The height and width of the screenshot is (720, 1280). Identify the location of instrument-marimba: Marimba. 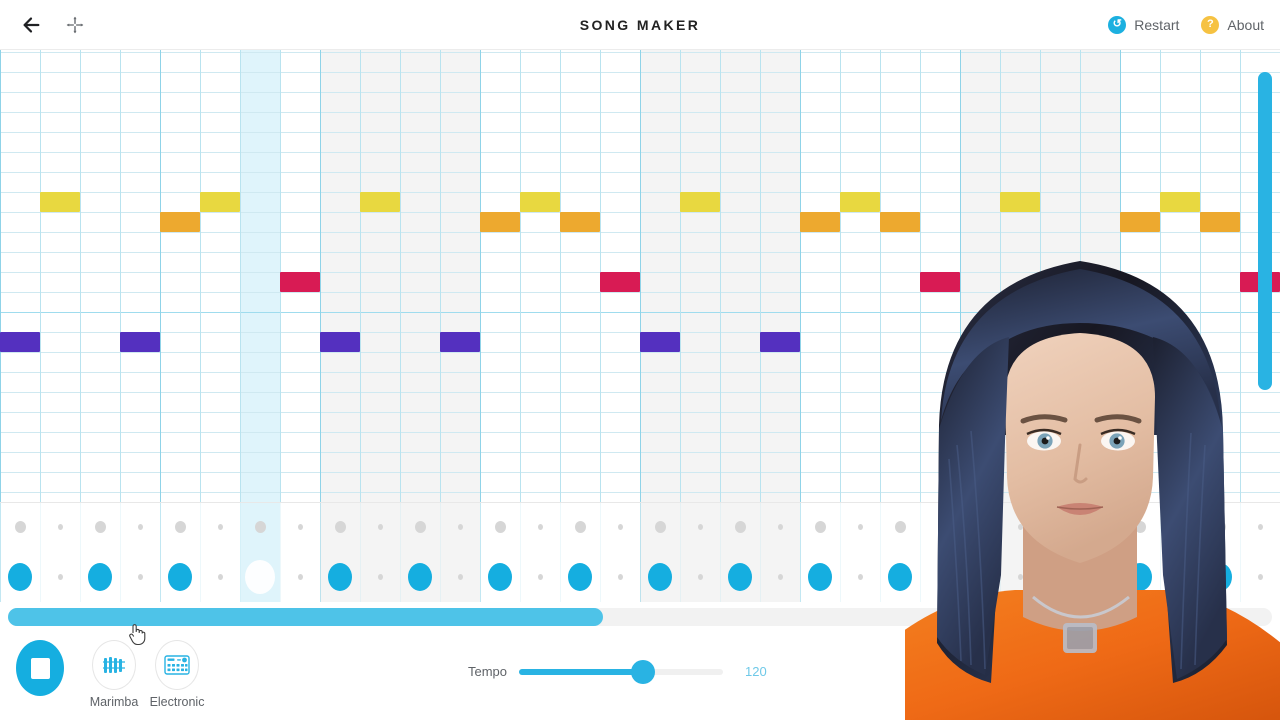
(114, 674).